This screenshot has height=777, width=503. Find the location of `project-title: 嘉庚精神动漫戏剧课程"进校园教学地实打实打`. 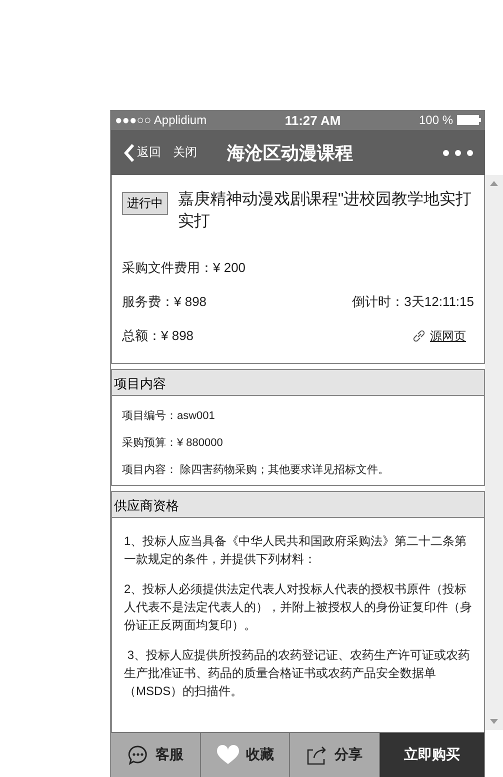

project-title: 嘉庚精神动漫戏剧课程"进校园教学地实打实打 is located at coordinates (325, 211).